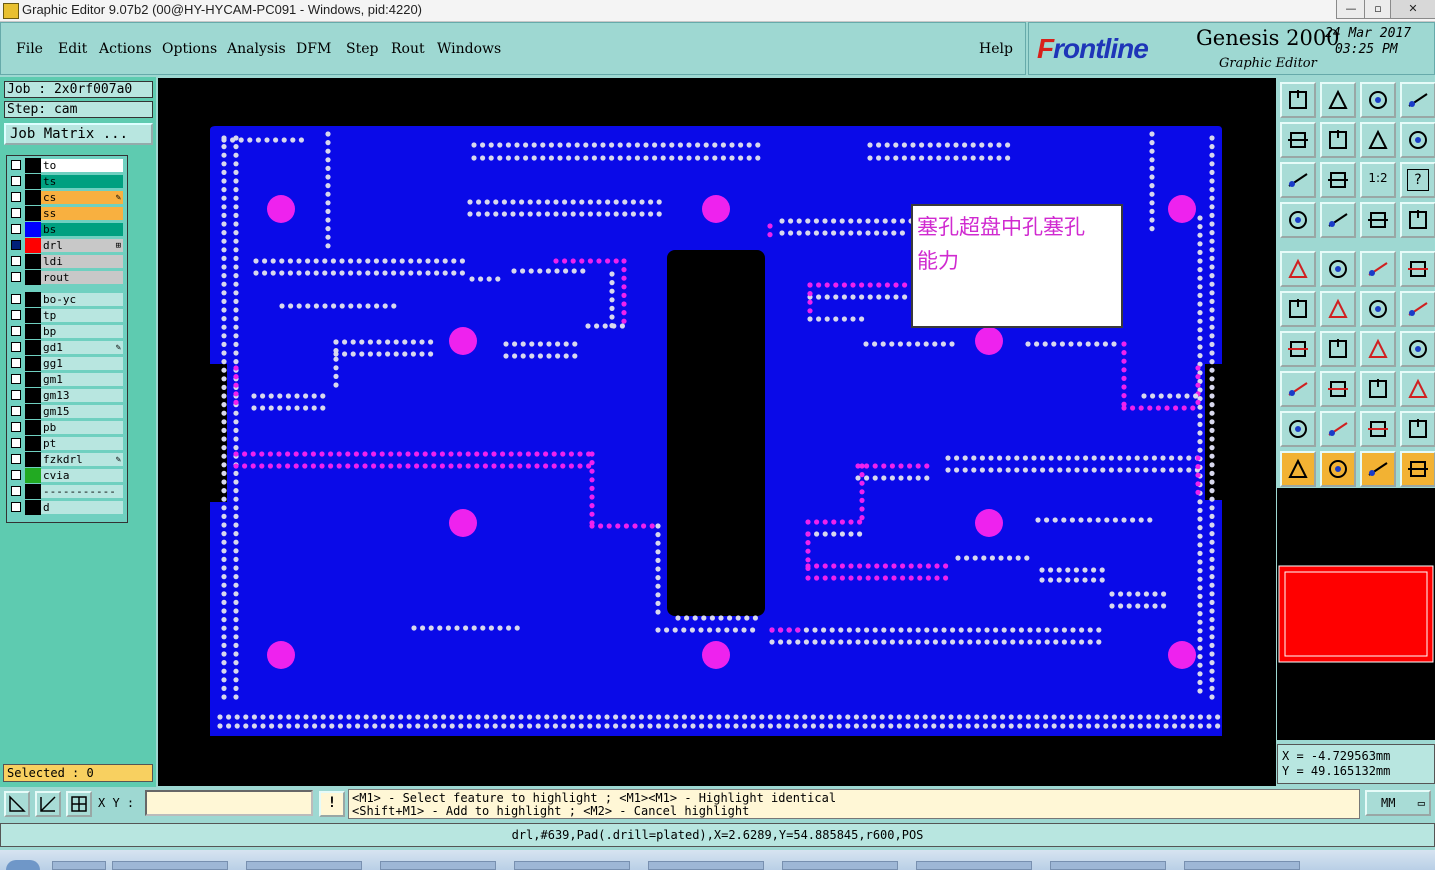 This screenshot has height=870, width=1435. What do you see at coordinates (256, 49) in the screenshot?
I see `menu-analysis: Analysis` at bounding box center [256, 49].